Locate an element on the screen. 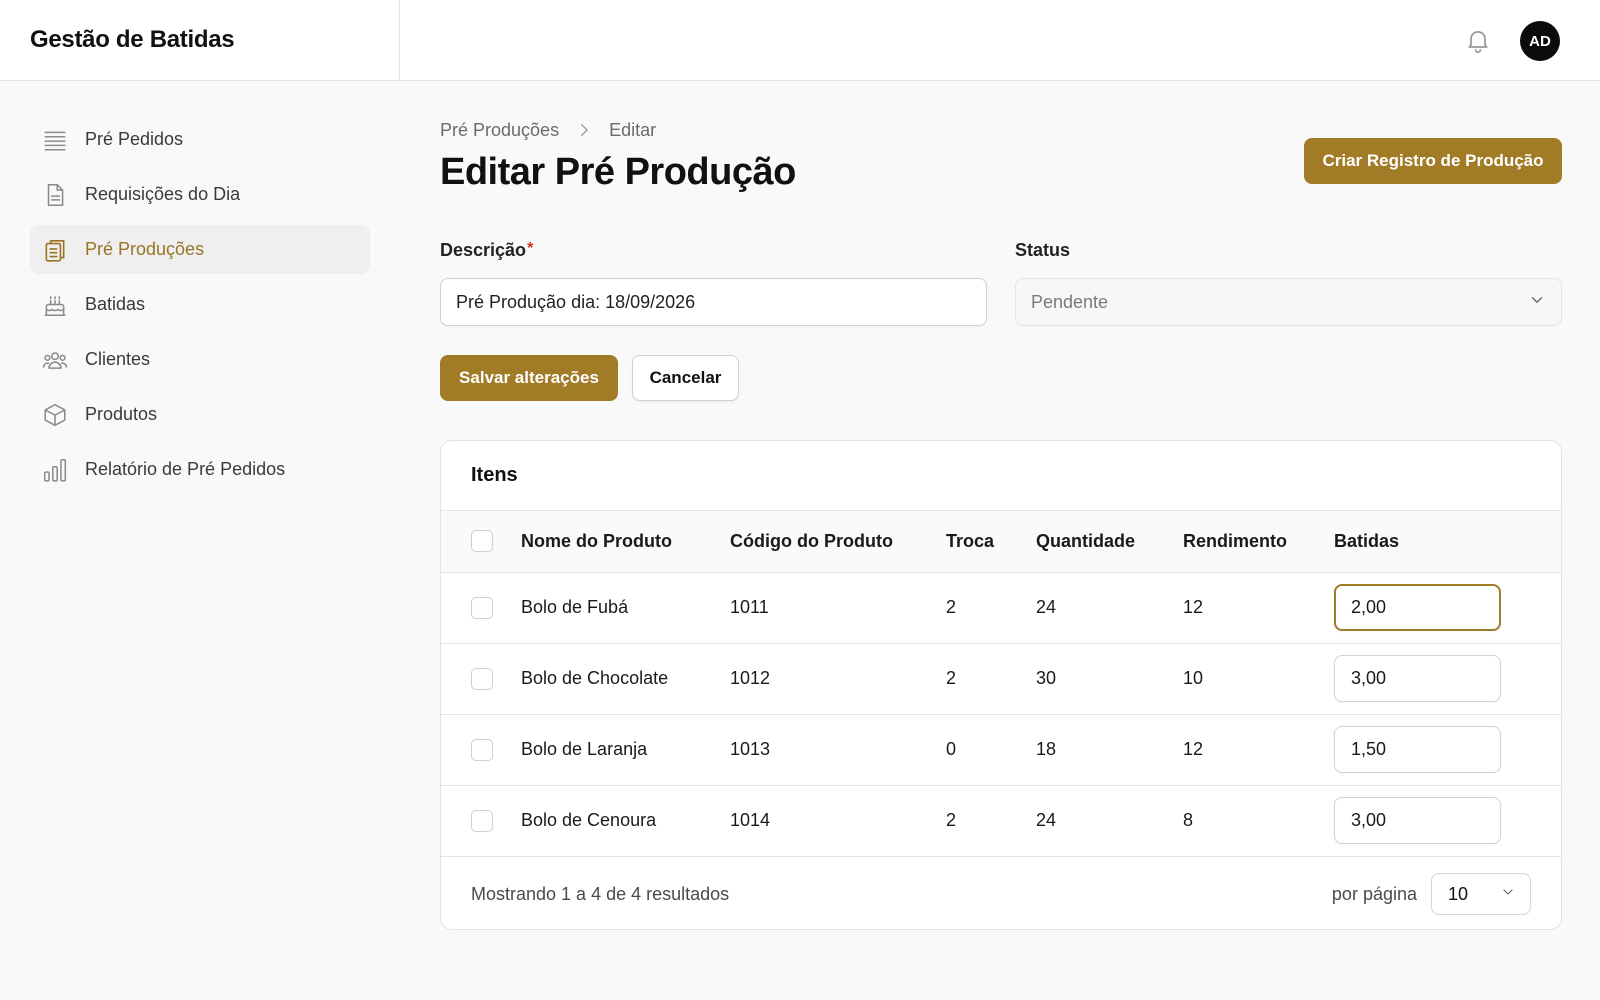 The height and width of the screenshot is (1000, 1600). table-row: Bolo de Laranja 1013 0 18 12 is located at coordinates (1001, 750).